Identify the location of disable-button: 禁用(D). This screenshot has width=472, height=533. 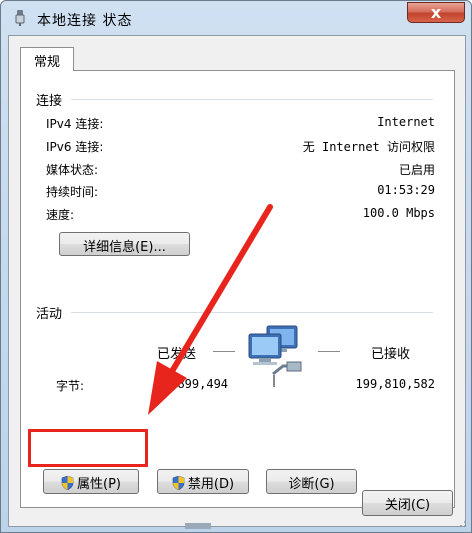
(203, 481).